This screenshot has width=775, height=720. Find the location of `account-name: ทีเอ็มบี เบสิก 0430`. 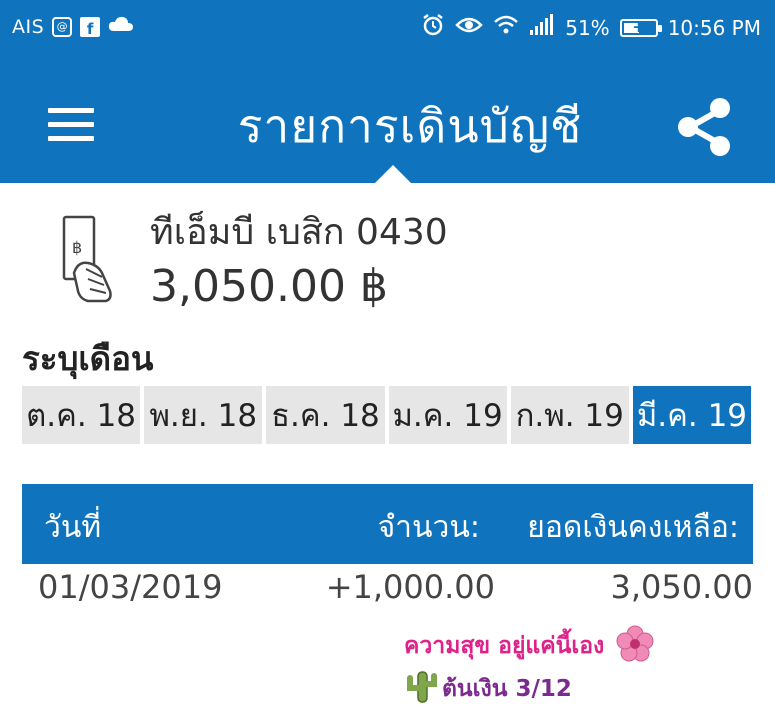

account-name: ทีเอ็มบี เบสิก 0430 is located at coordinates (299, 232).